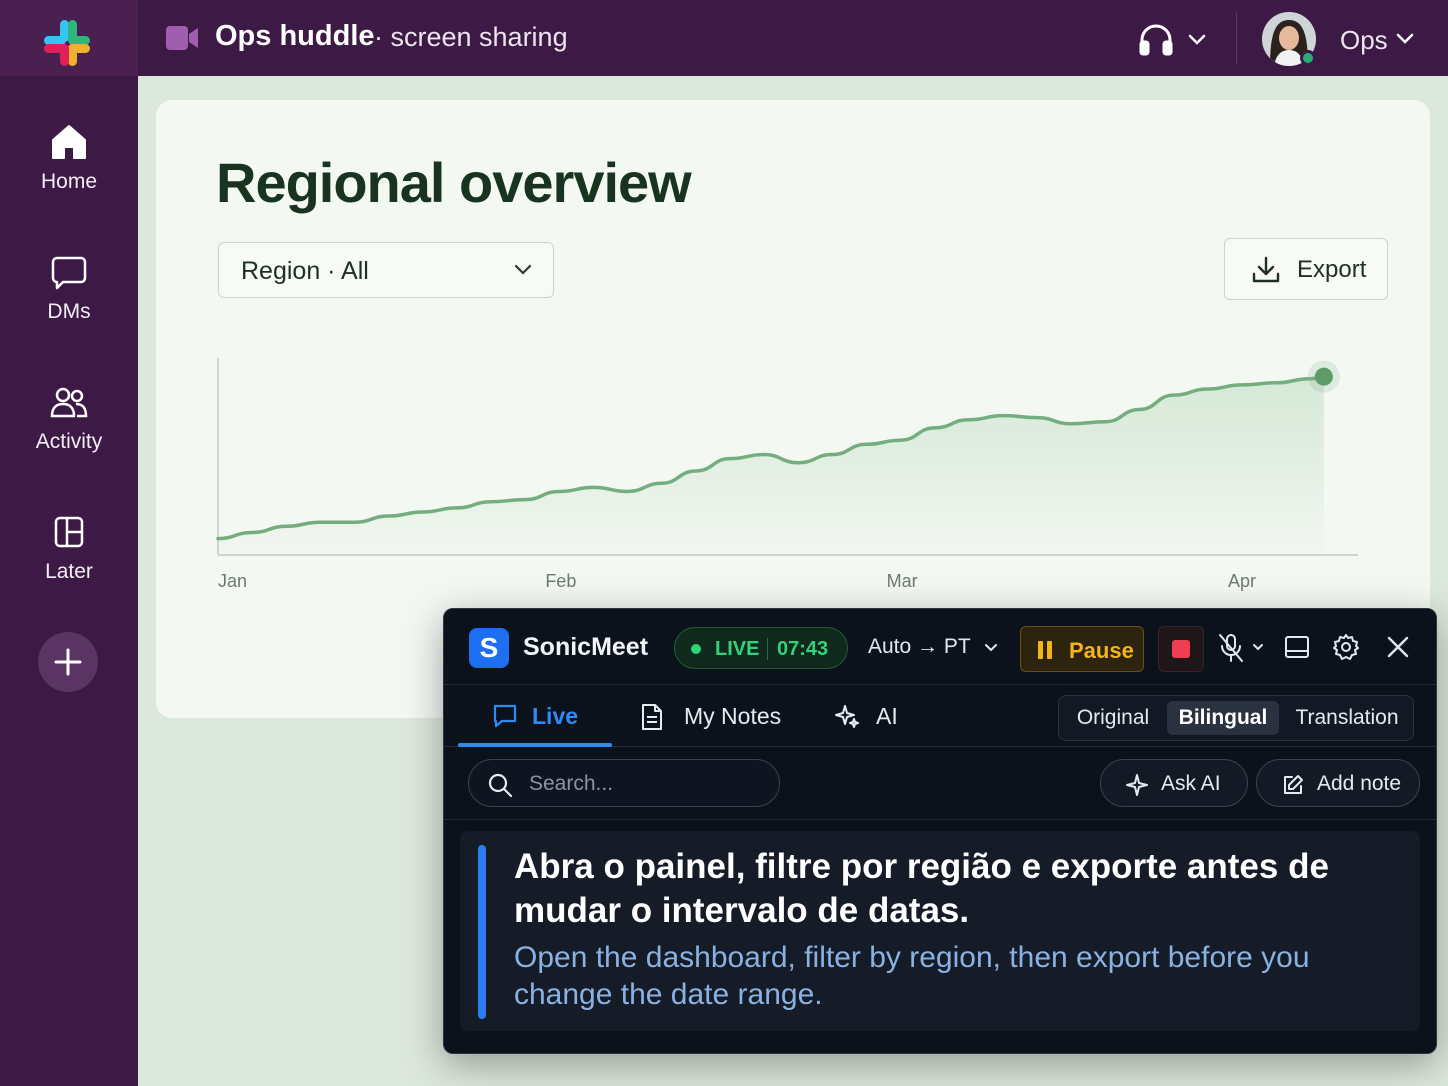  I want to click on edit-note-icon, so click(1293, 784).